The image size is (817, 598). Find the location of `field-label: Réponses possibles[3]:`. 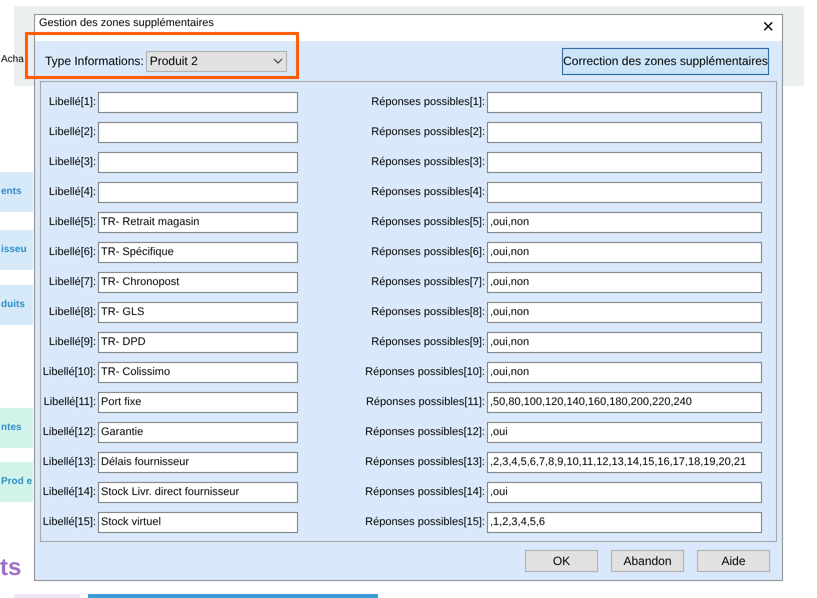

field-label: Réponses possibles[3]: is located at coordinates (428, 162).